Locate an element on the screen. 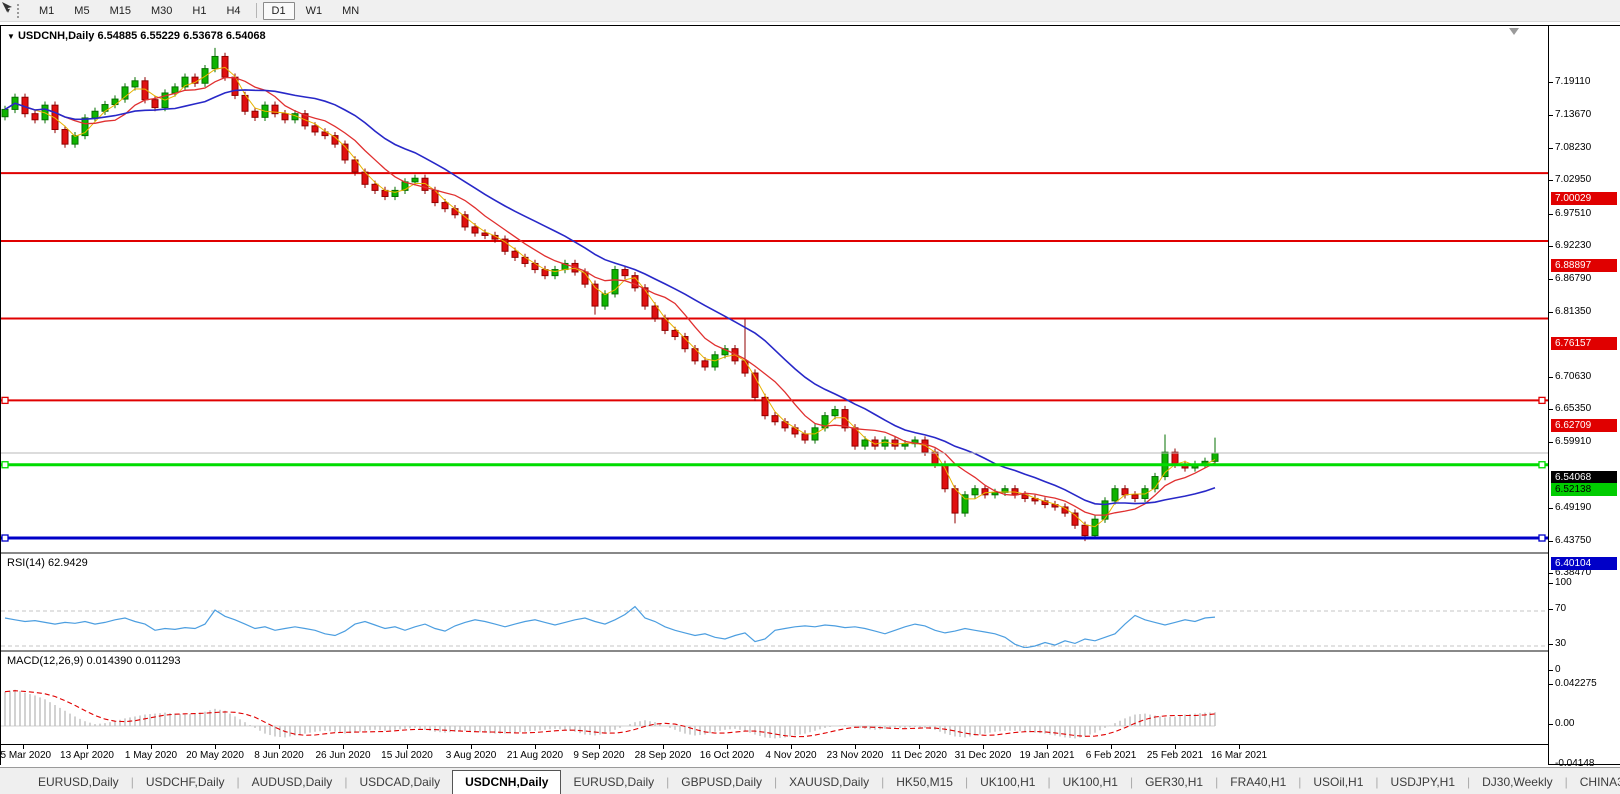 This screenshot has width=1620, height=794. price-axis-label: 6.70630 is located at coordinates (1573, 377).